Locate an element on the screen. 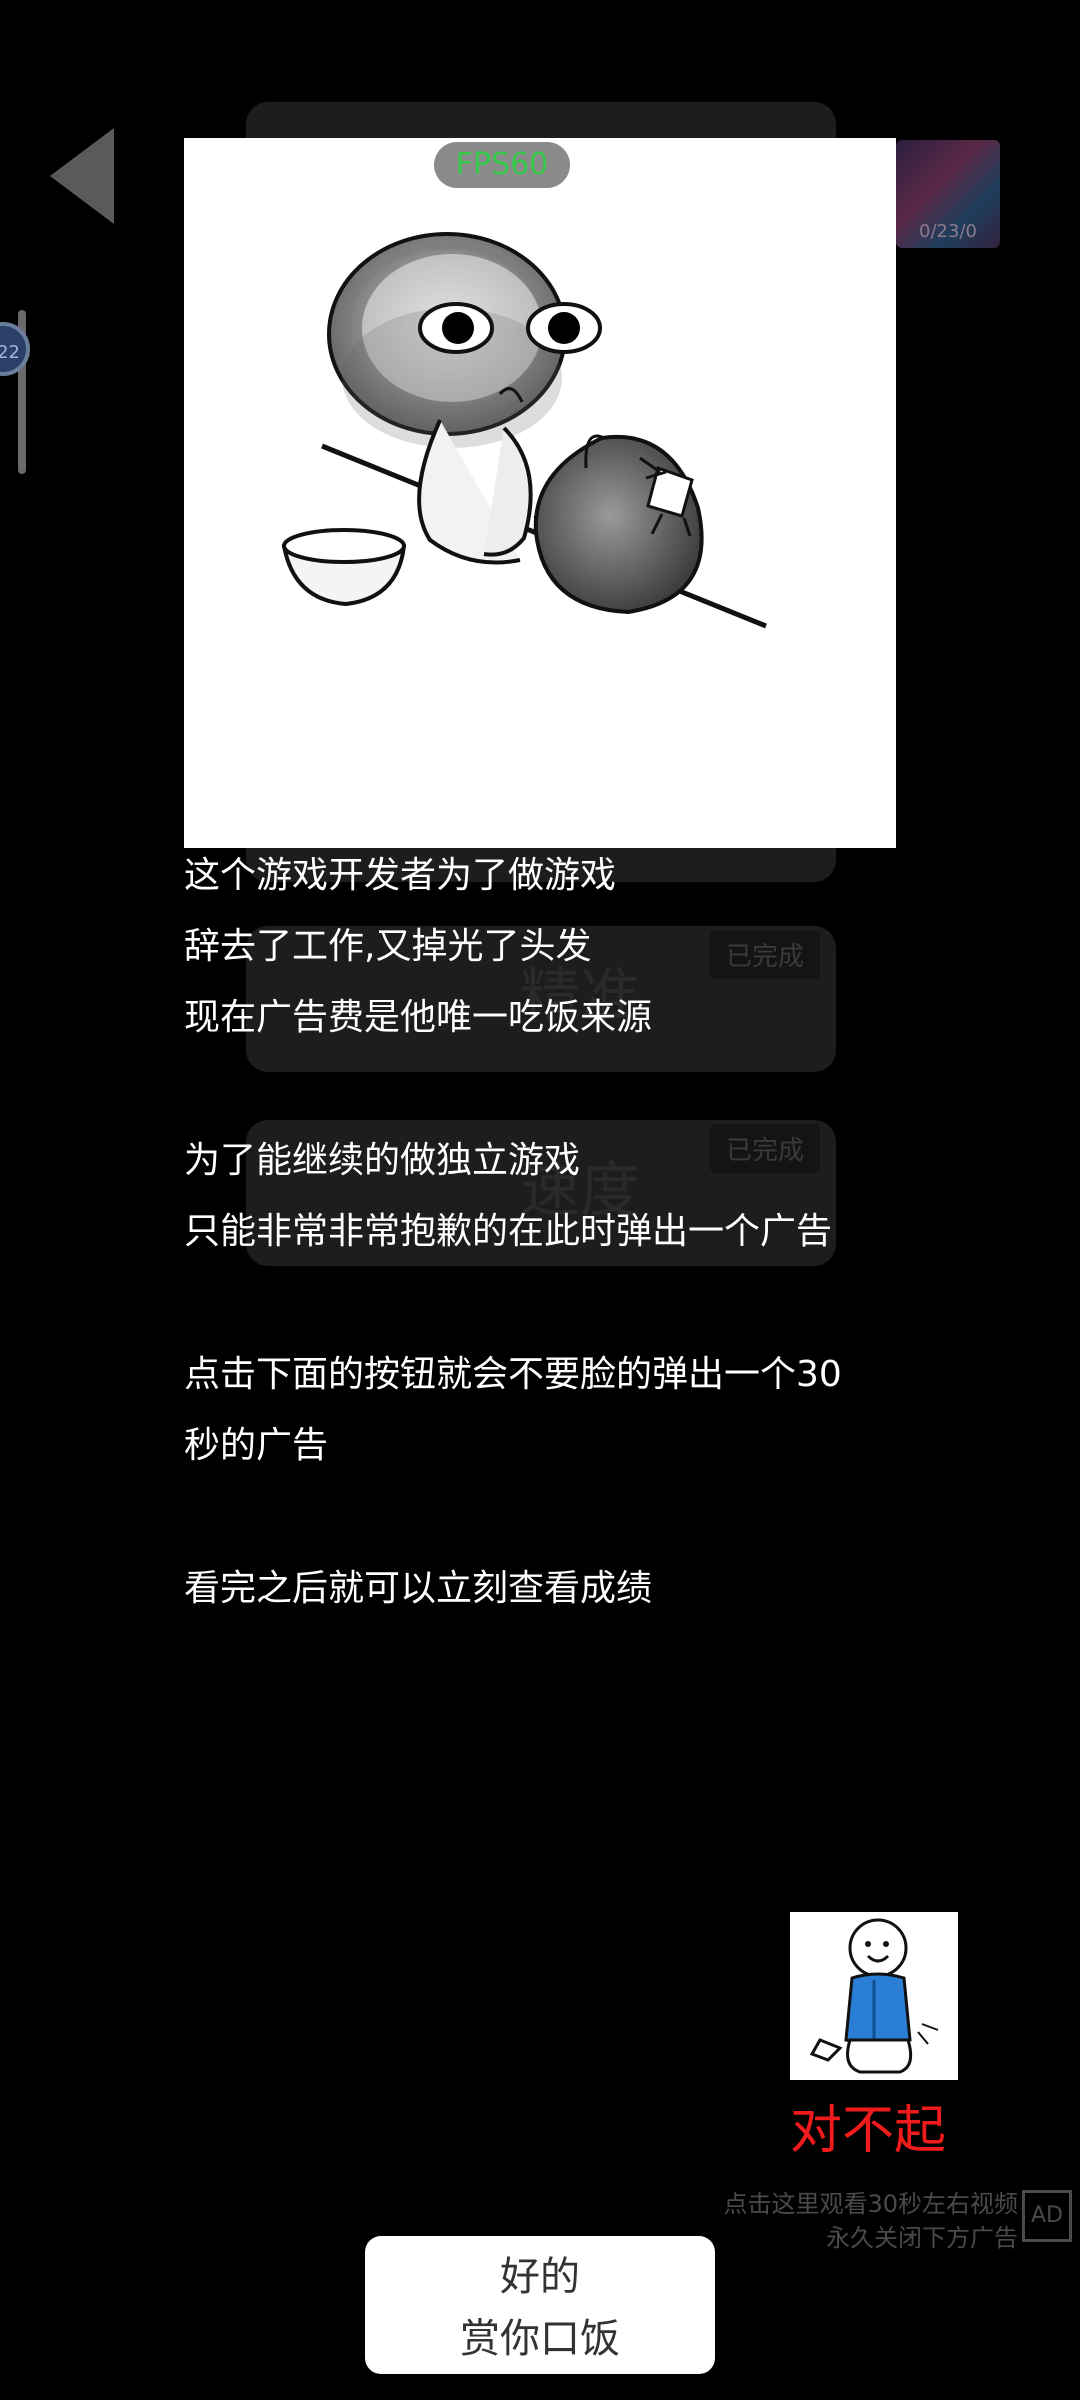  message-line: 这个游戏开发者为了做游戏 is located at coordinates (400, 875).